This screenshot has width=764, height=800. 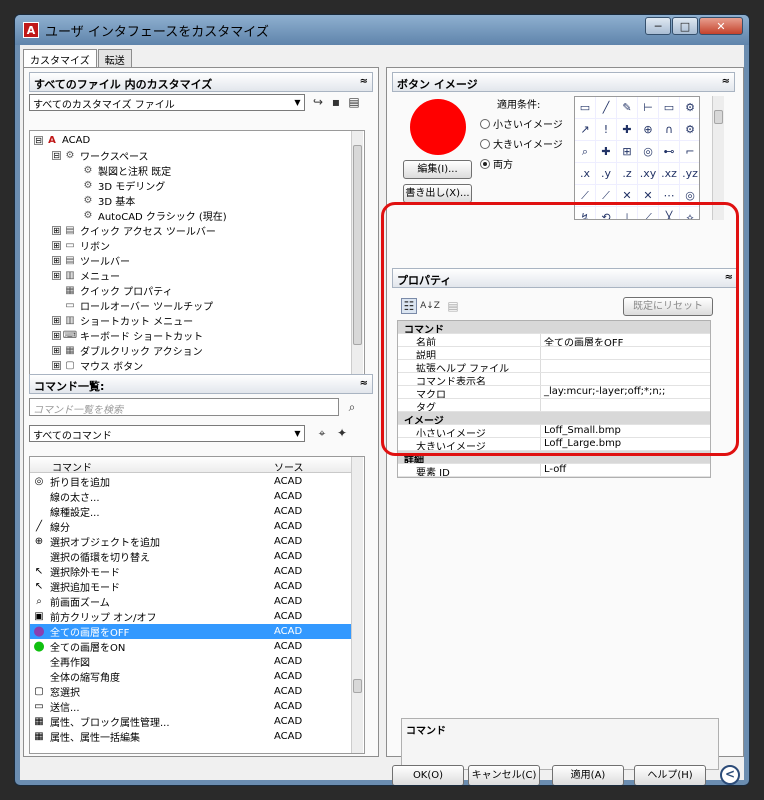 I want to click on command-row: ▦ 属性、属性一括編集 ACAD, so click(x=190, y=736).